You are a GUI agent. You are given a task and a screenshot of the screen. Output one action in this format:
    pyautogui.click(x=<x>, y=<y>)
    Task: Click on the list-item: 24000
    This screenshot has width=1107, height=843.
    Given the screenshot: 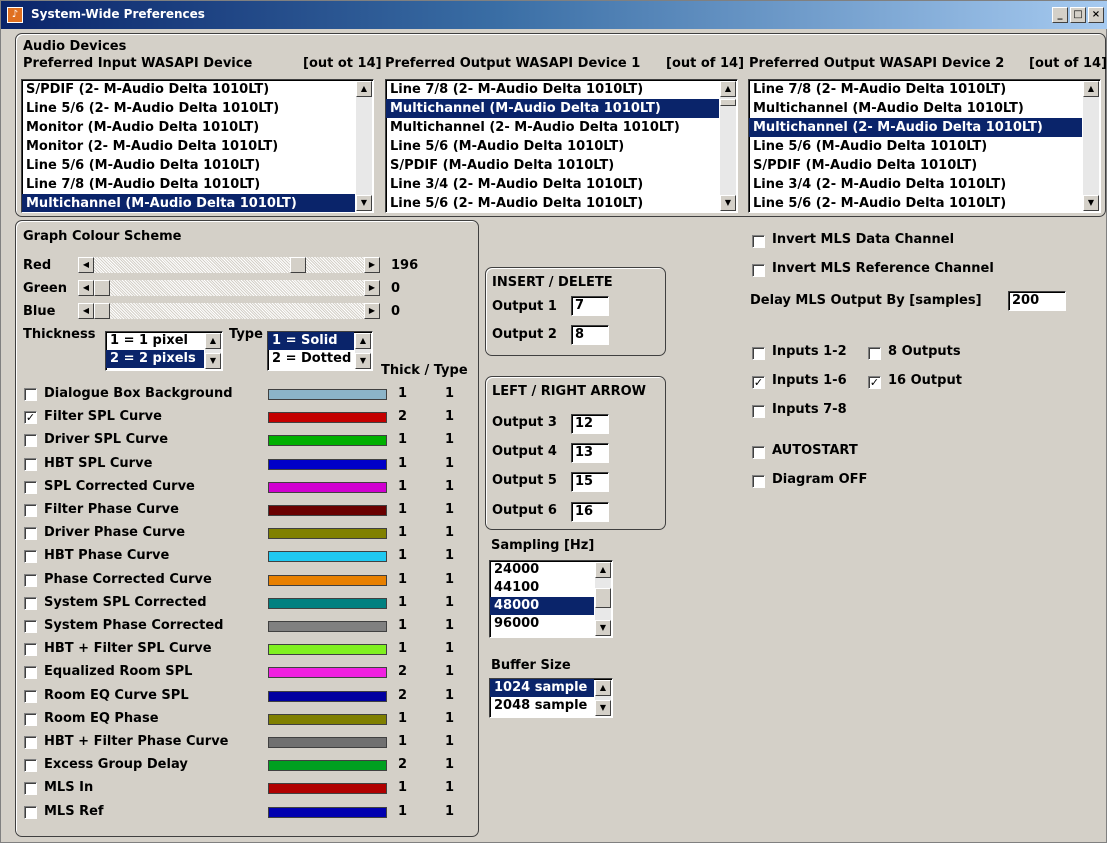 What is the action you would take?
    pyautogui.click(x=542, y=570)
    